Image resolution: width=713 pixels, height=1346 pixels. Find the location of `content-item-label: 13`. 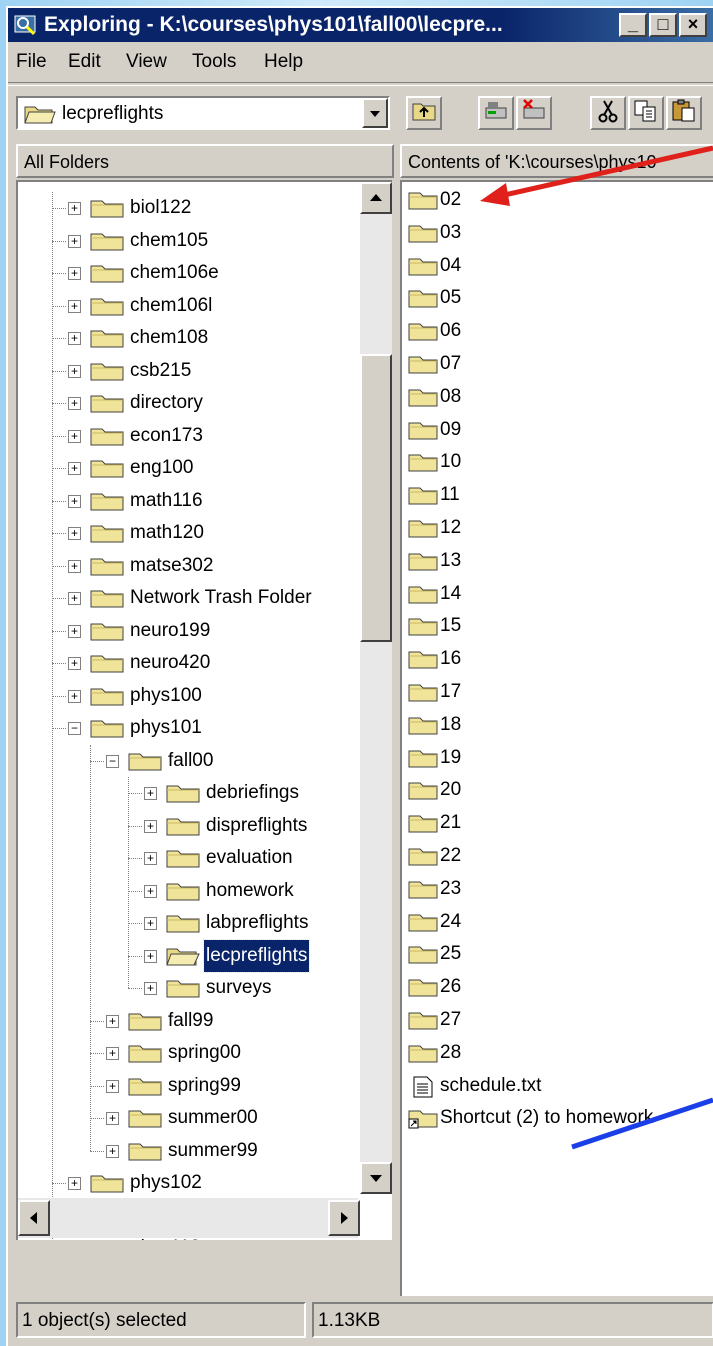

content-item-label: 13 is located at coordinates (451, 560).